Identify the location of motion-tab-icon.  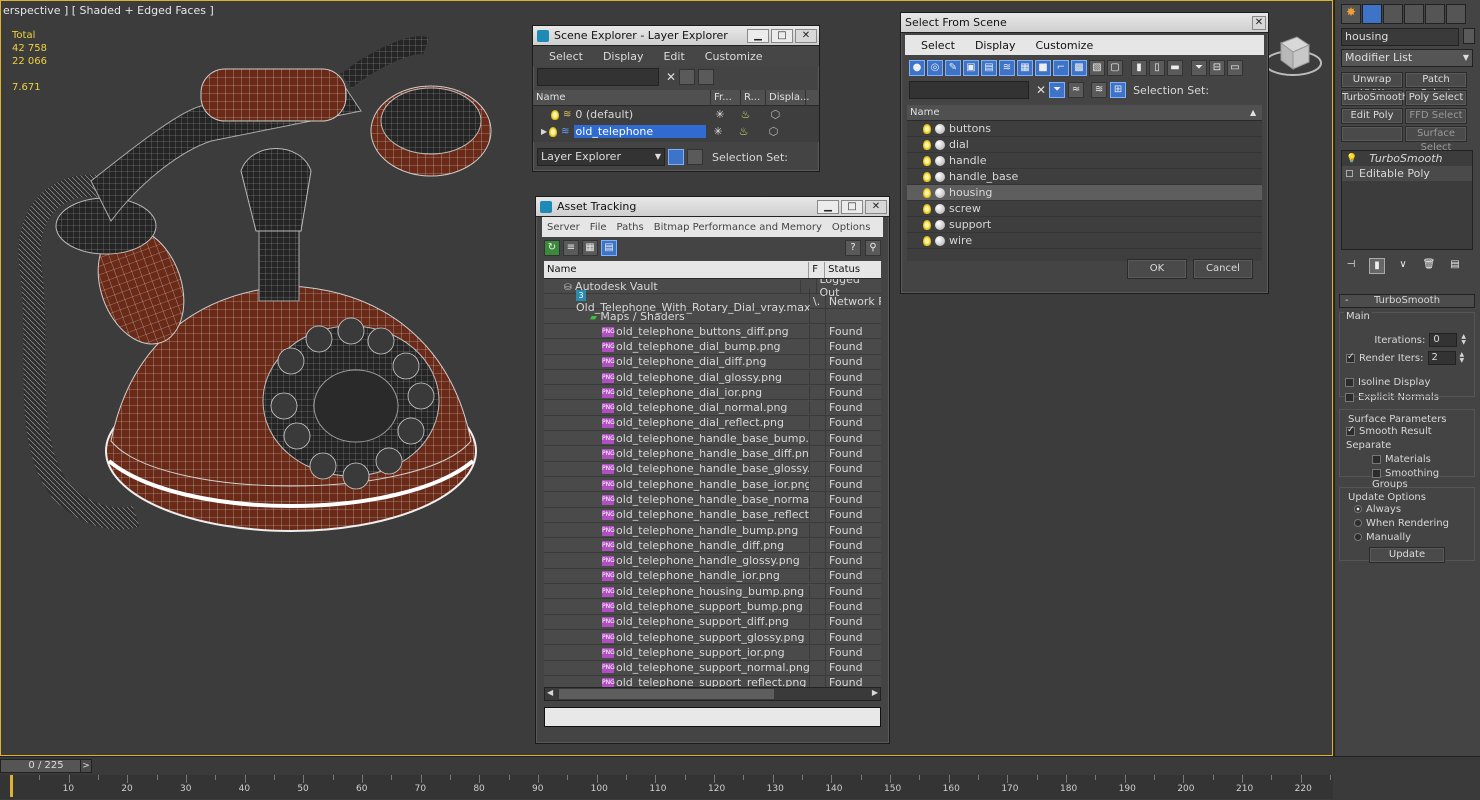
(1414, 14).